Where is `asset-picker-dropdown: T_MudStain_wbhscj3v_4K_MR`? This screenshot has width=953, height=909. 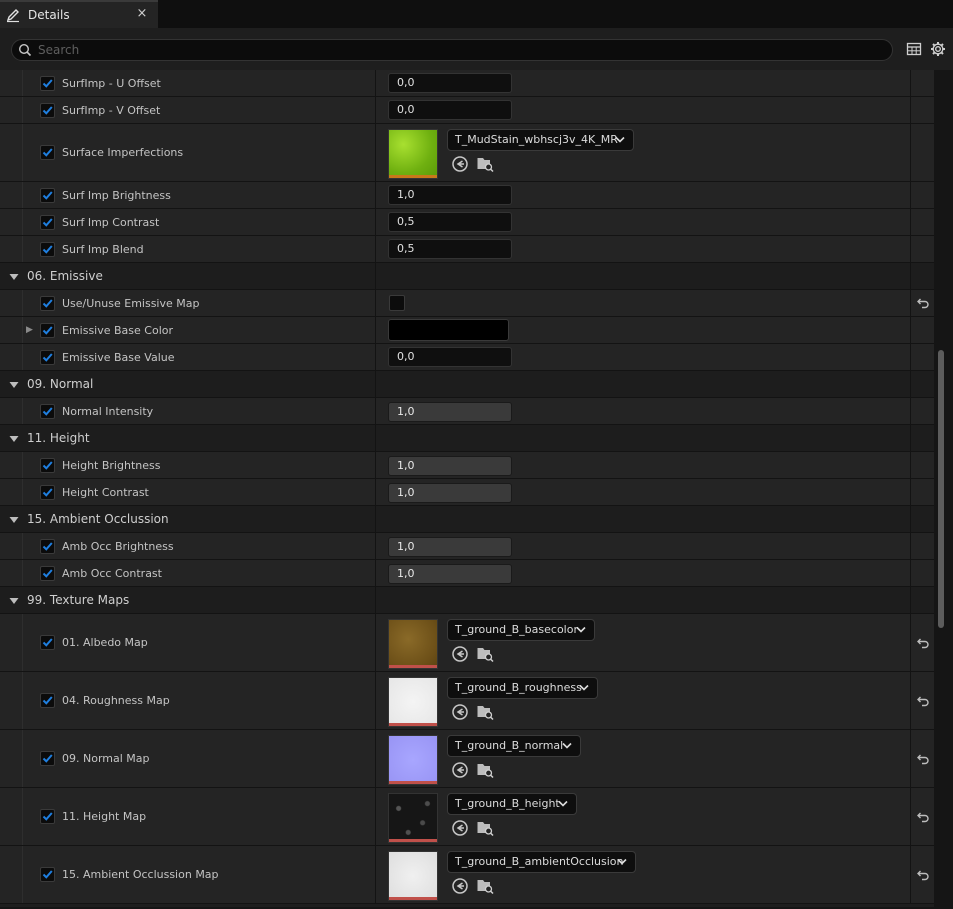
asset-picker-dropdown: T_MudStain_wbhscj3v_4K_MR is located at coordinates (540, 140).